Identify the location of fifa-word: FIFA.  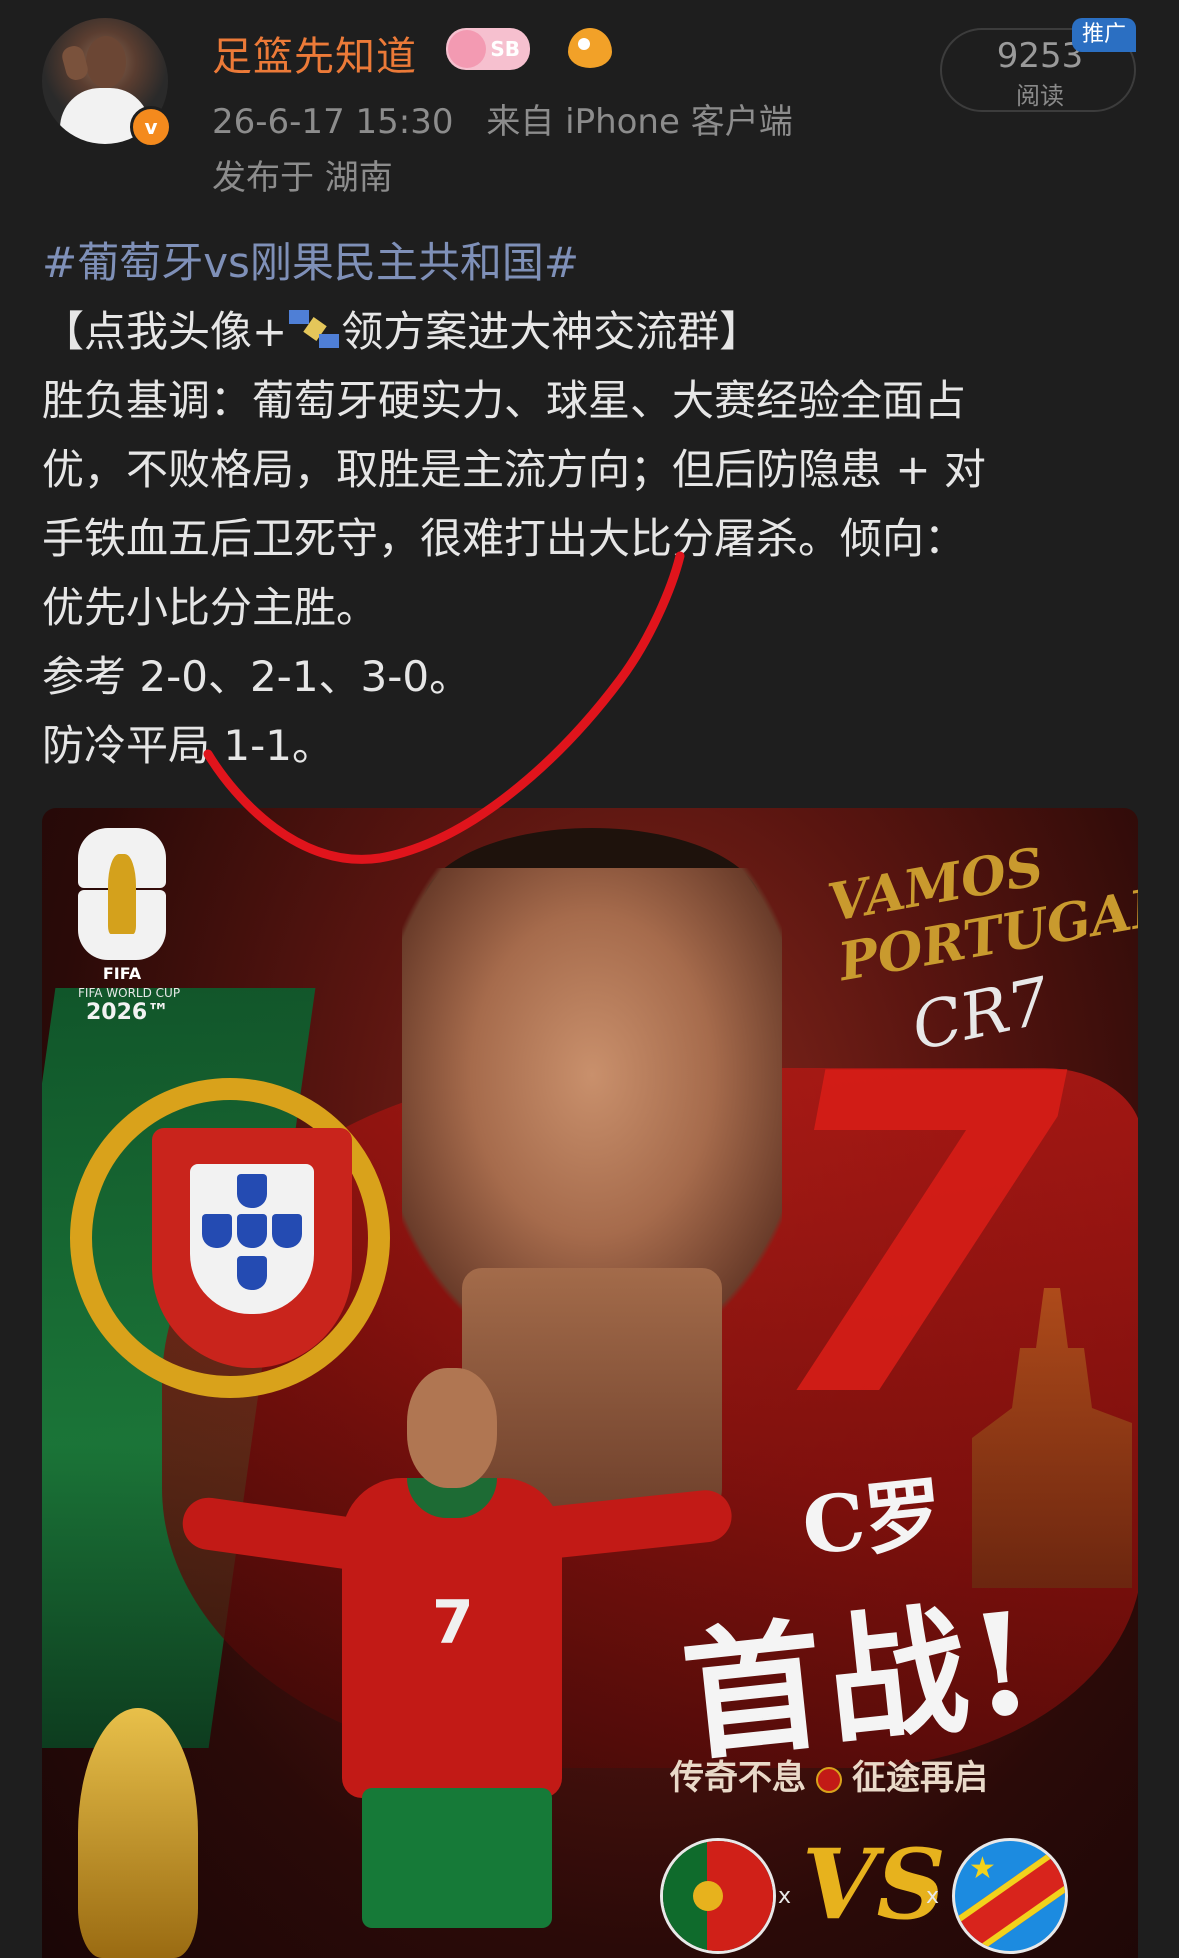
(122, 973).